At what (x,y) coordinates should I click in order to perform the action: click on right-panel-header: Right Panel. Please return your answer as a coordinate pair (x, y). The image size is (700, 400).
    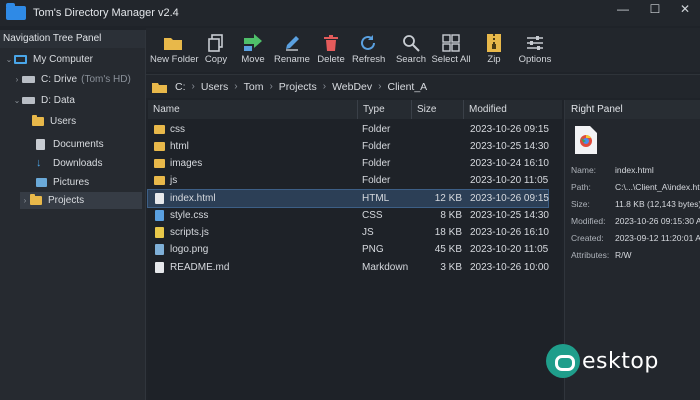
    Looking at the image, I should click on (632, 109).